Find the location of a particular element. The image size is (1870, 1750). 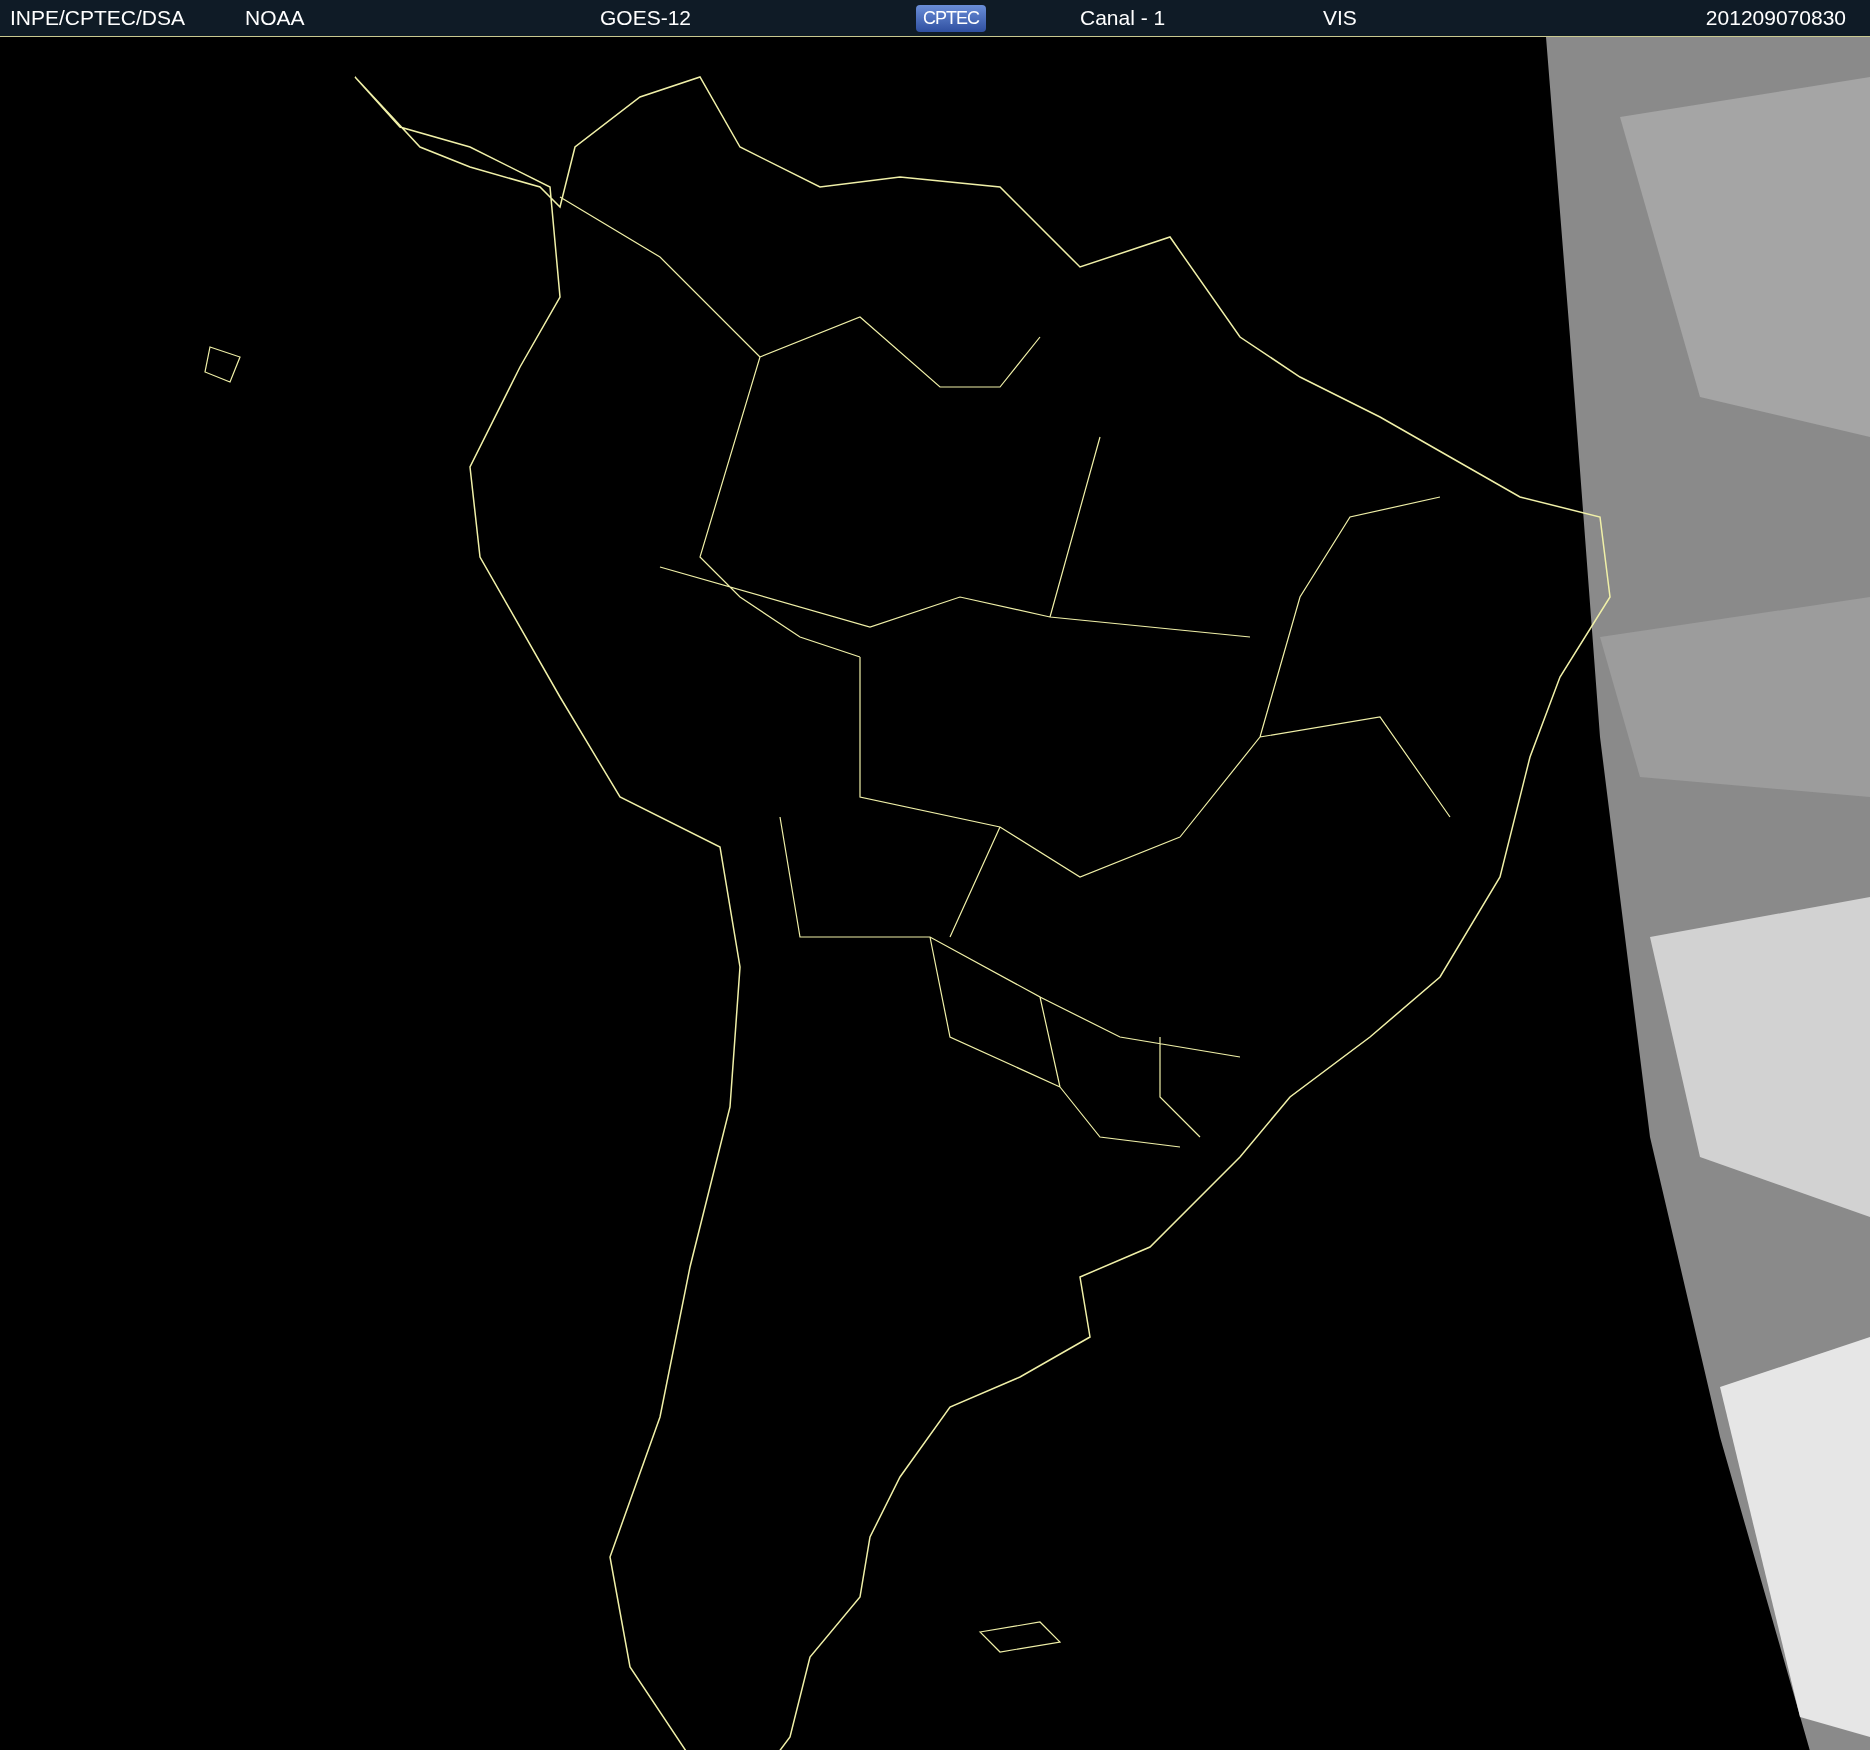

header-label: NOAA is located at coordinates (275, 18).